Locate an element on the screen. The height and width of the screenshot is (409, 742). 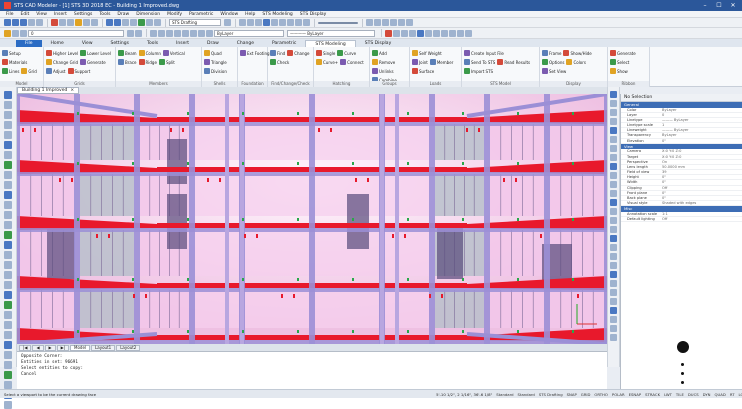
ribbon-button-triangle: Triangle is located at coordinates (215, 62).